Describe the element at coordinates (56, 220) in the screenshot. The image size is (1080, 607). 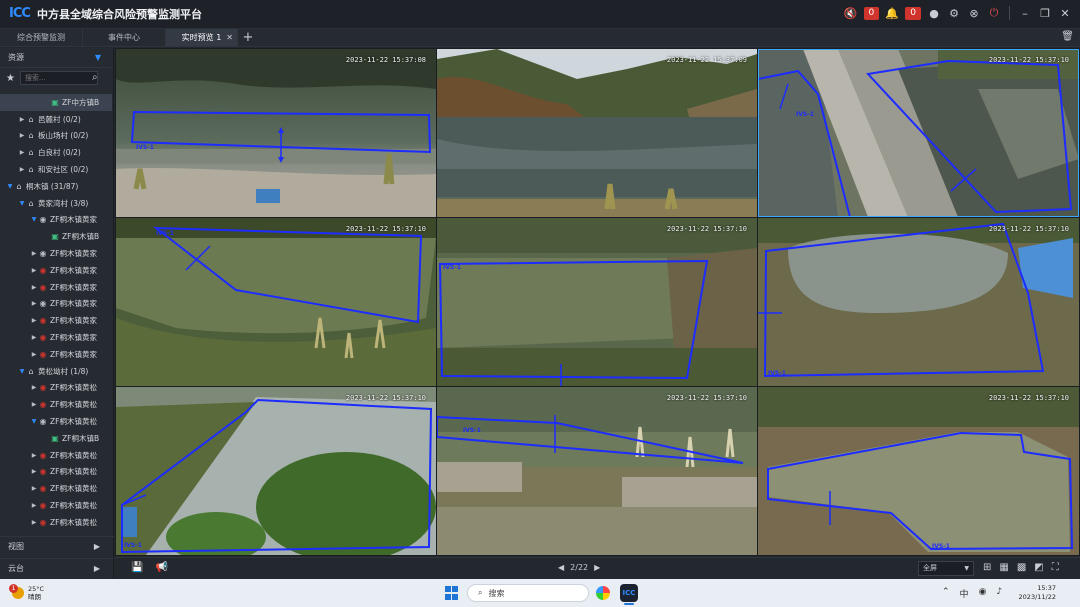
I see `tree-node: ▼ ◉ ZF桐木镇黄家` at that location.